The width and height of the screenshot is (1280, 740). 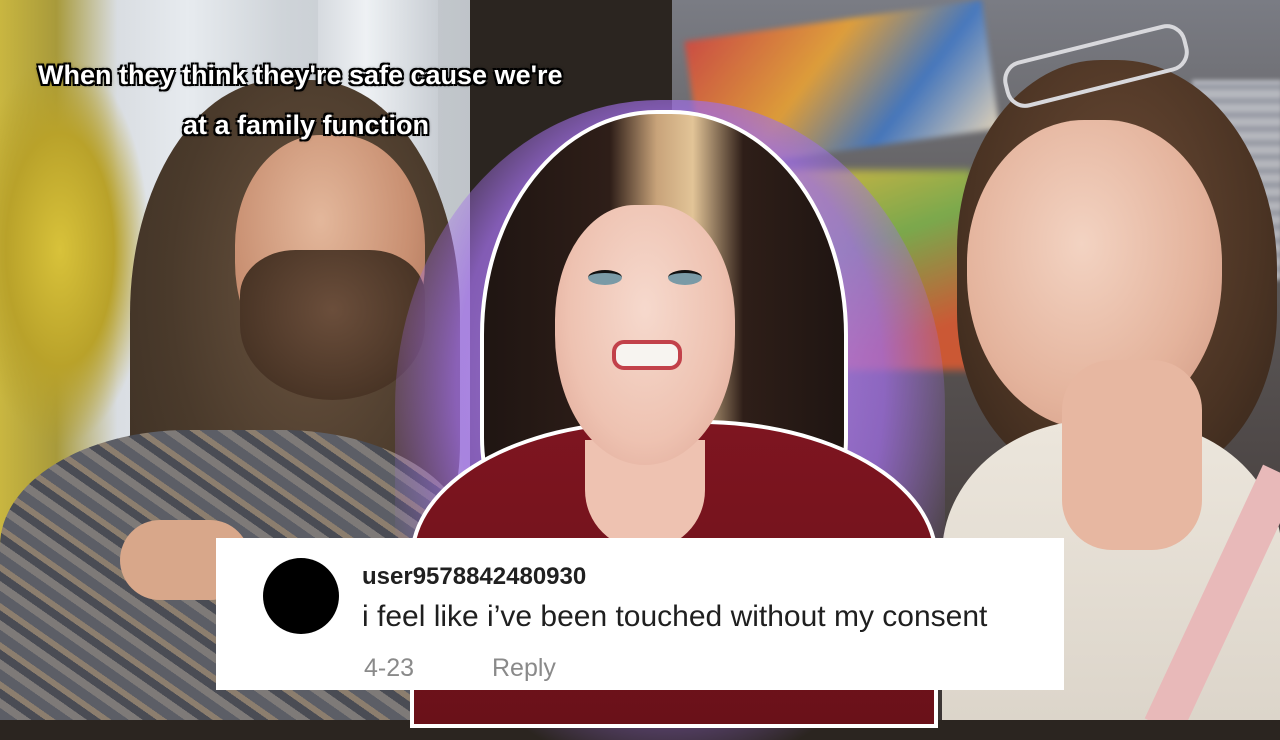 What do you see at coordinates (685, 277) in the screenshot?
I see `center-person-right-eye` at bounding box center [685, 277].